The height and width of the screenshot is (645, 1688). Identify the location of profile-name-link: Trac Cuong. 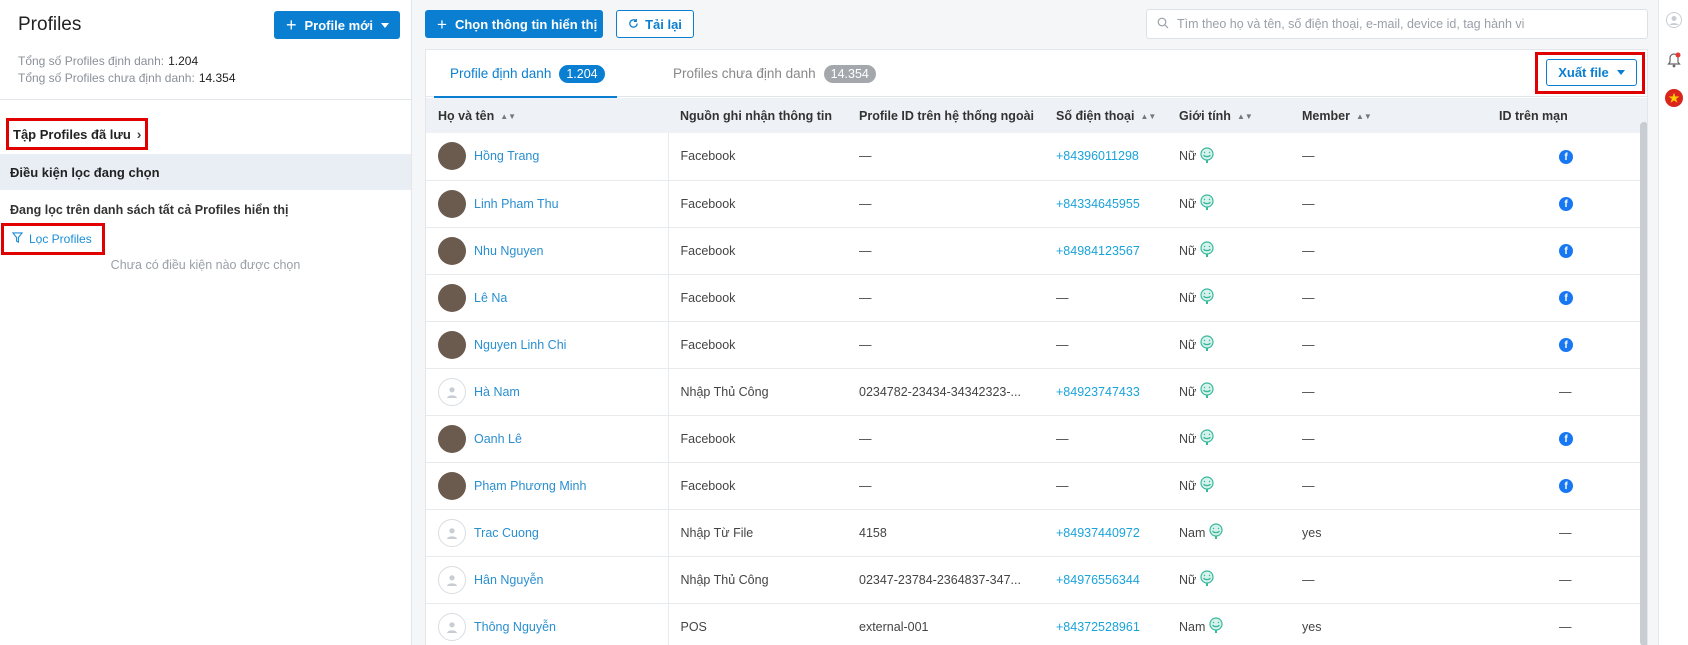
(506, 533).